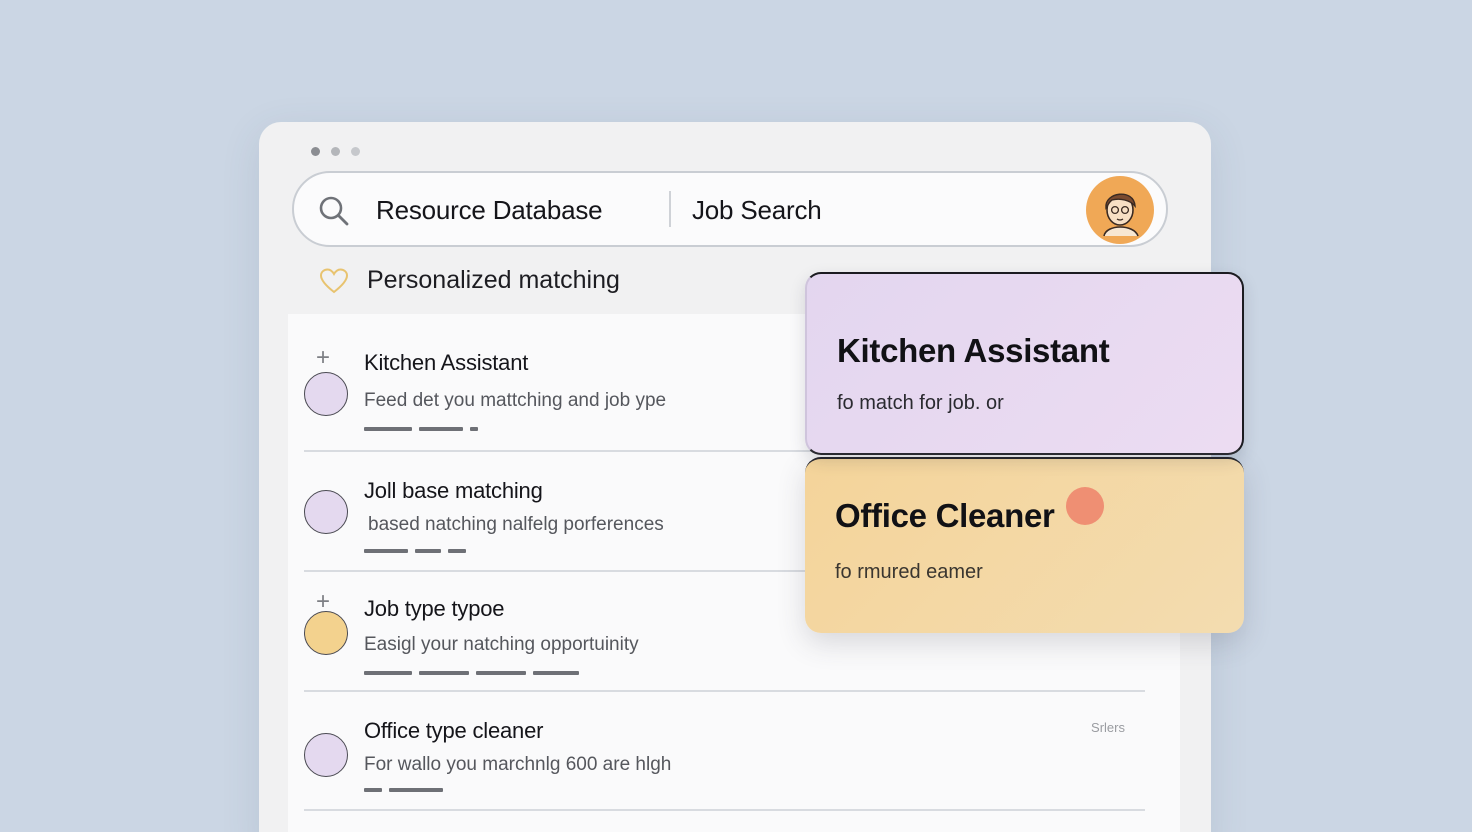 This screenshot has height=832, width=1472. Describe the element at coordinates (909, 572) in the screenshot. I see `card-subtitle: fo rmured eamer` at that location.